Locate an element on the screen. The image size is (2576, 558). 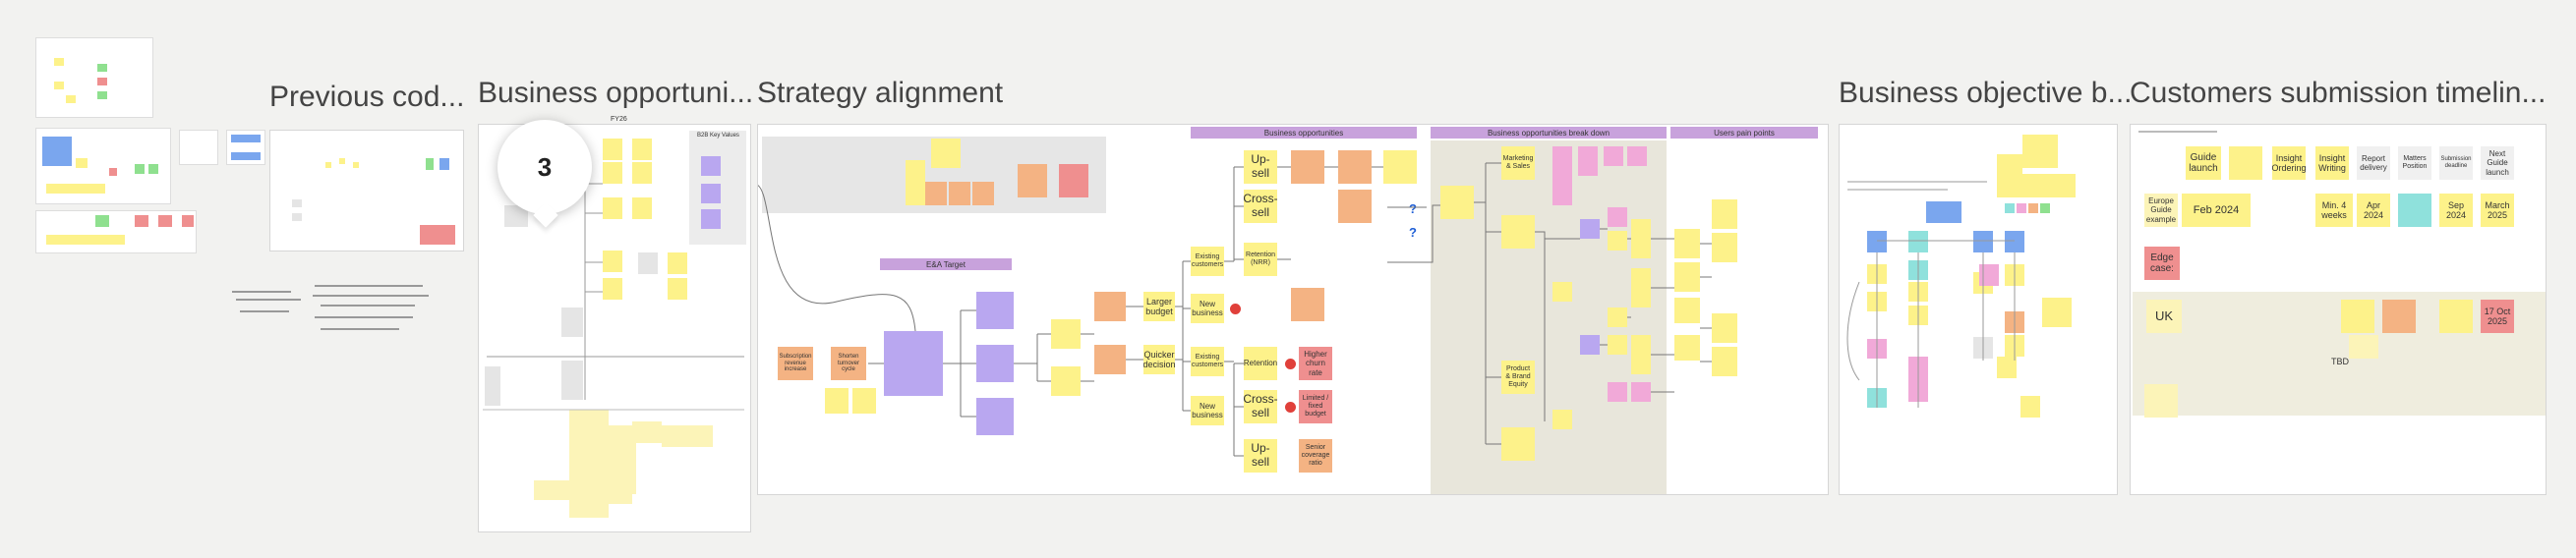
sticky-note: Apr 2024 is located at coordinates (2373, 210).